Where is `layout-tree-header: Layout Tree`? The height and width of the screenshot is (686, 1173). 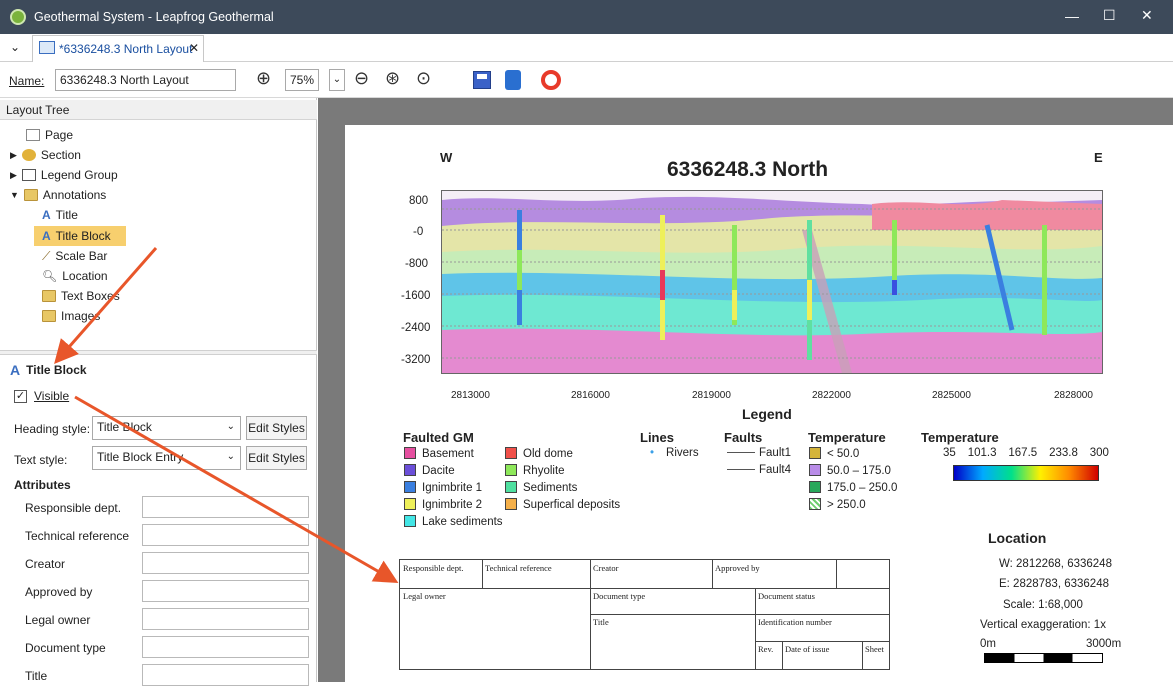 layout-tree-header: Layout Tree is located at coordinates (158, 110).